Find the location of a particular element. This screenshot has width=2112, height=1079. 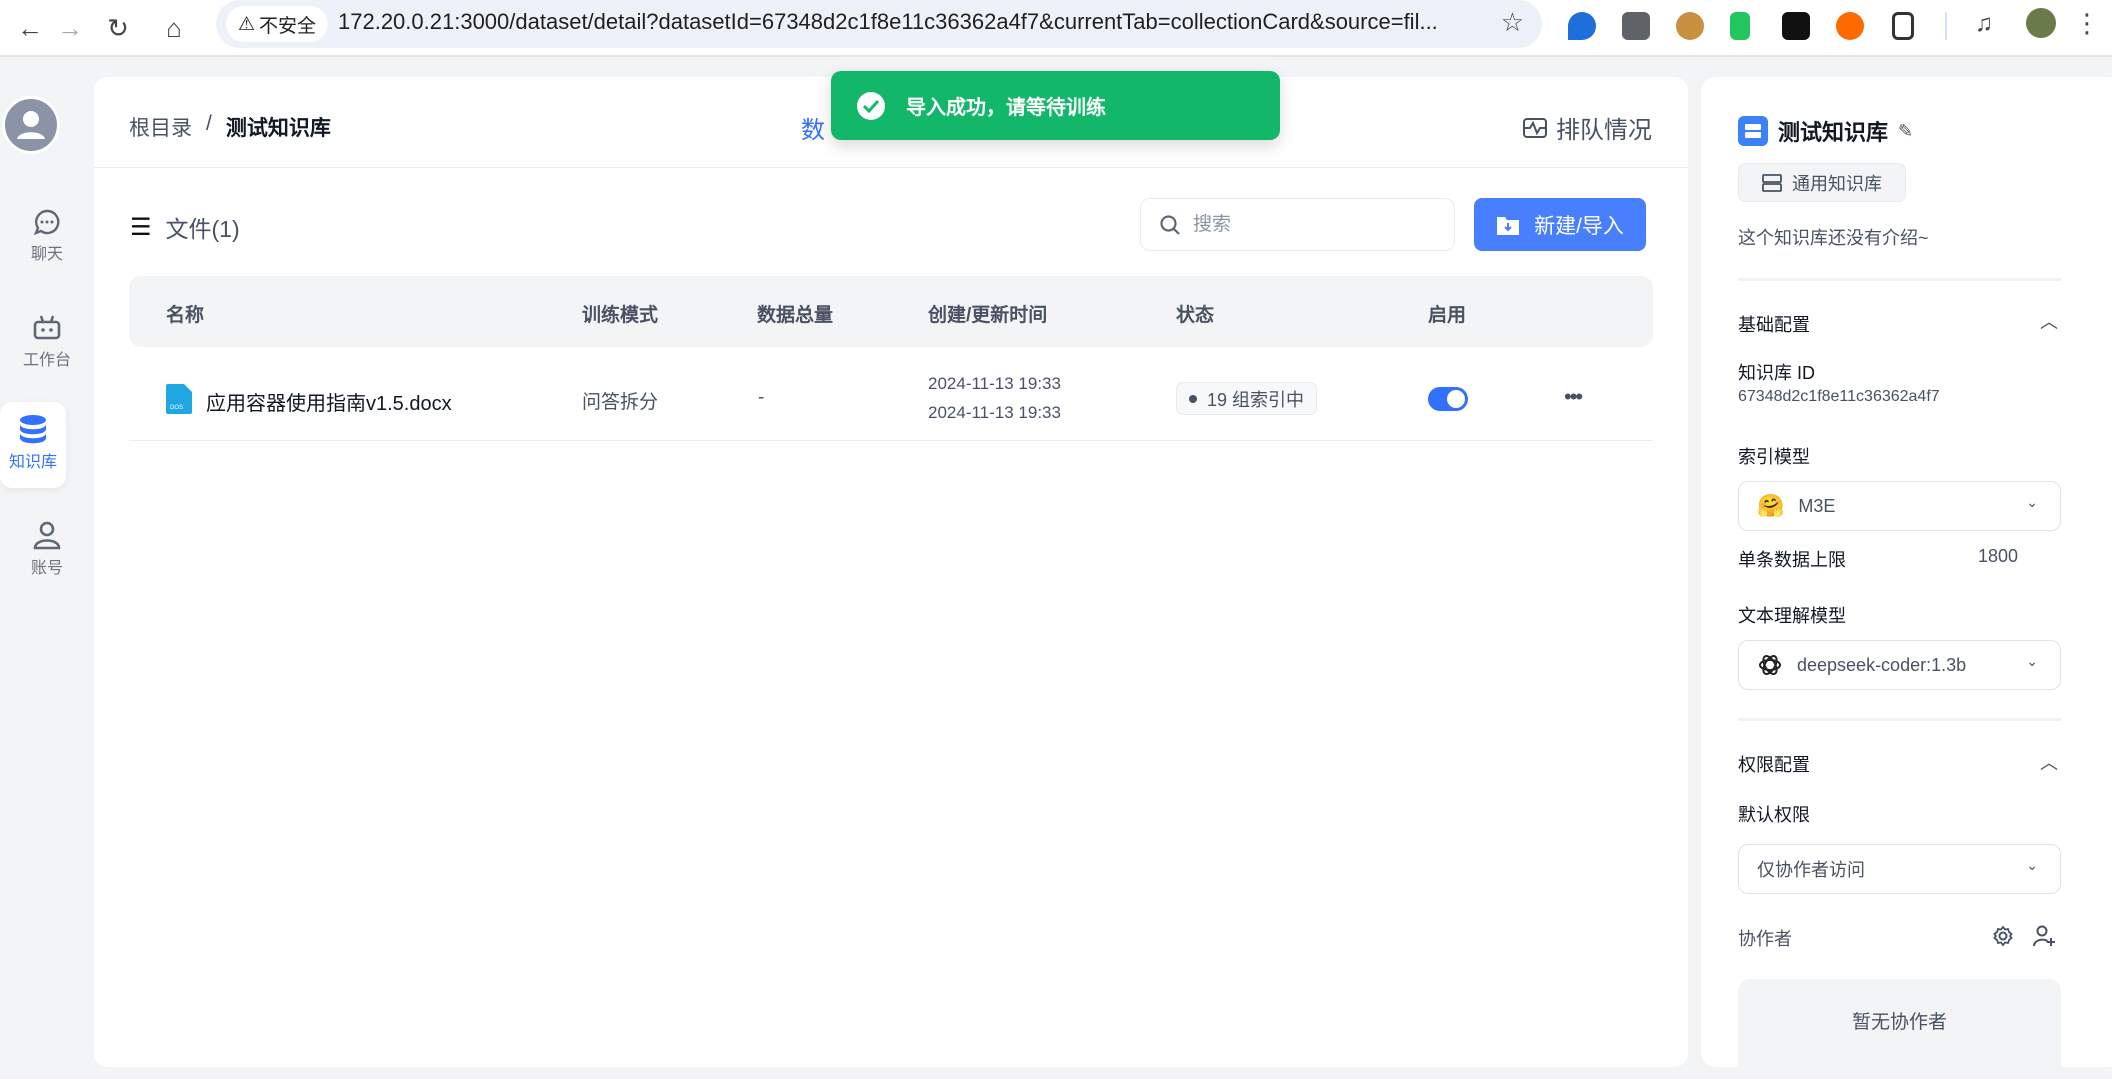

breadcrumb-root: 根目录 is located at coordinates (160, 127).